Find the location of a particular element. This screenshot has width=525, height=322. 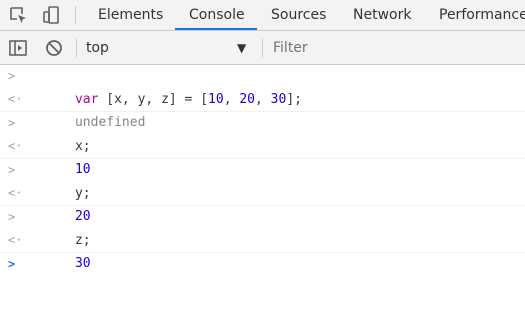

prompt-chevron-icon: > is located at coordinates (12, 264).